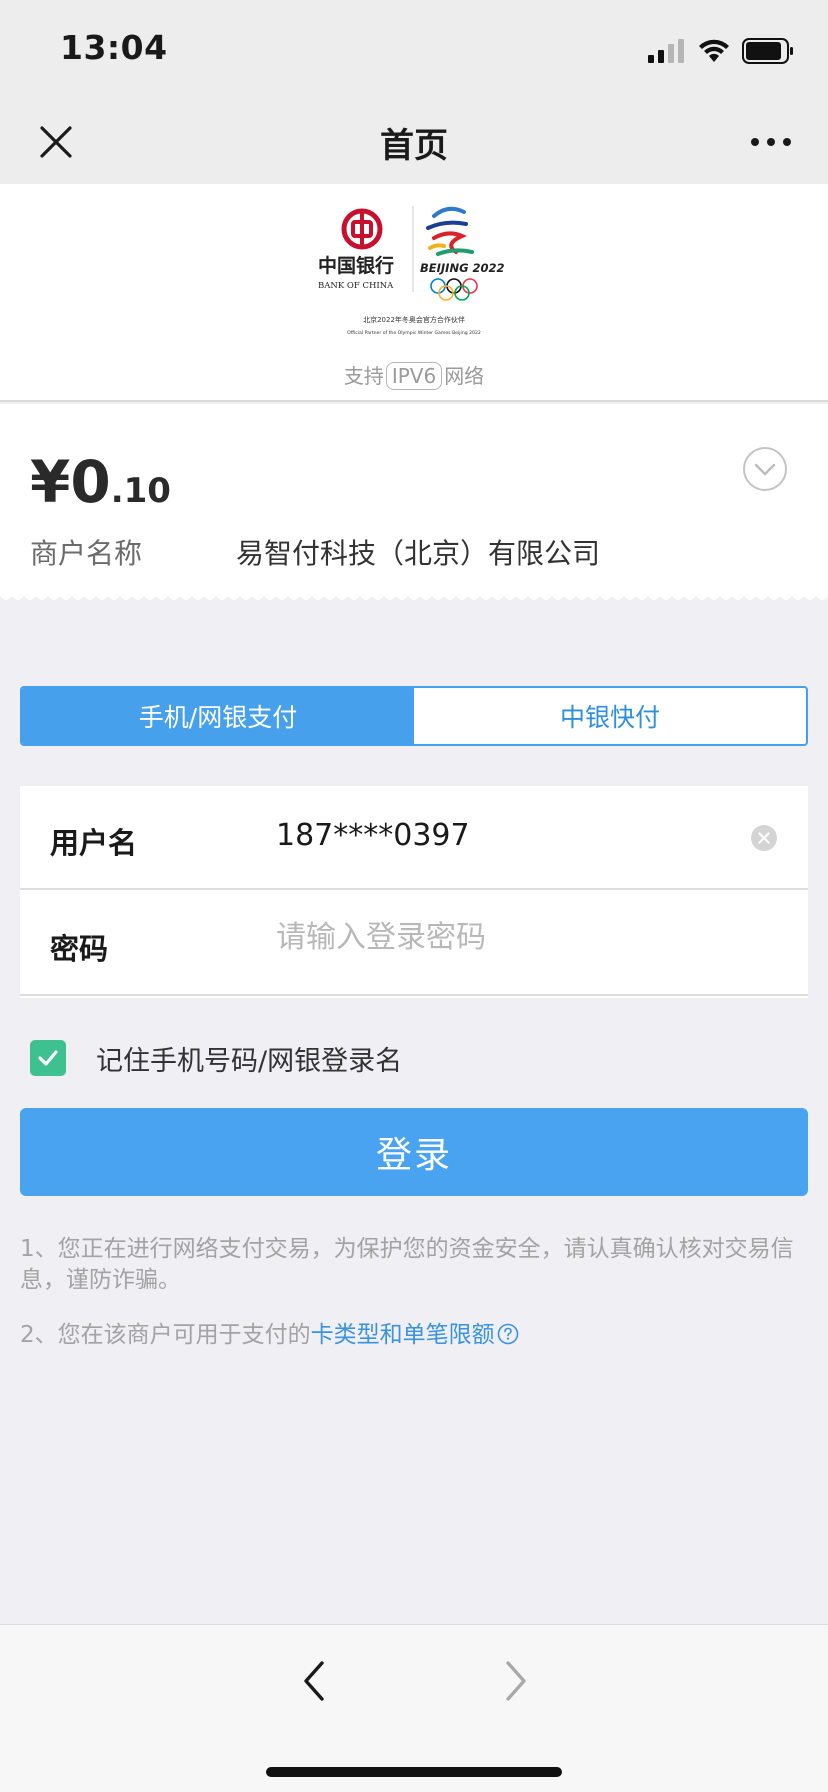 Image resolution: width=828 pixels, height=1792 pixels. Describe the element at coordinates (414, 50) in the screenshot. I see `status-bar: 13:04` at that location.